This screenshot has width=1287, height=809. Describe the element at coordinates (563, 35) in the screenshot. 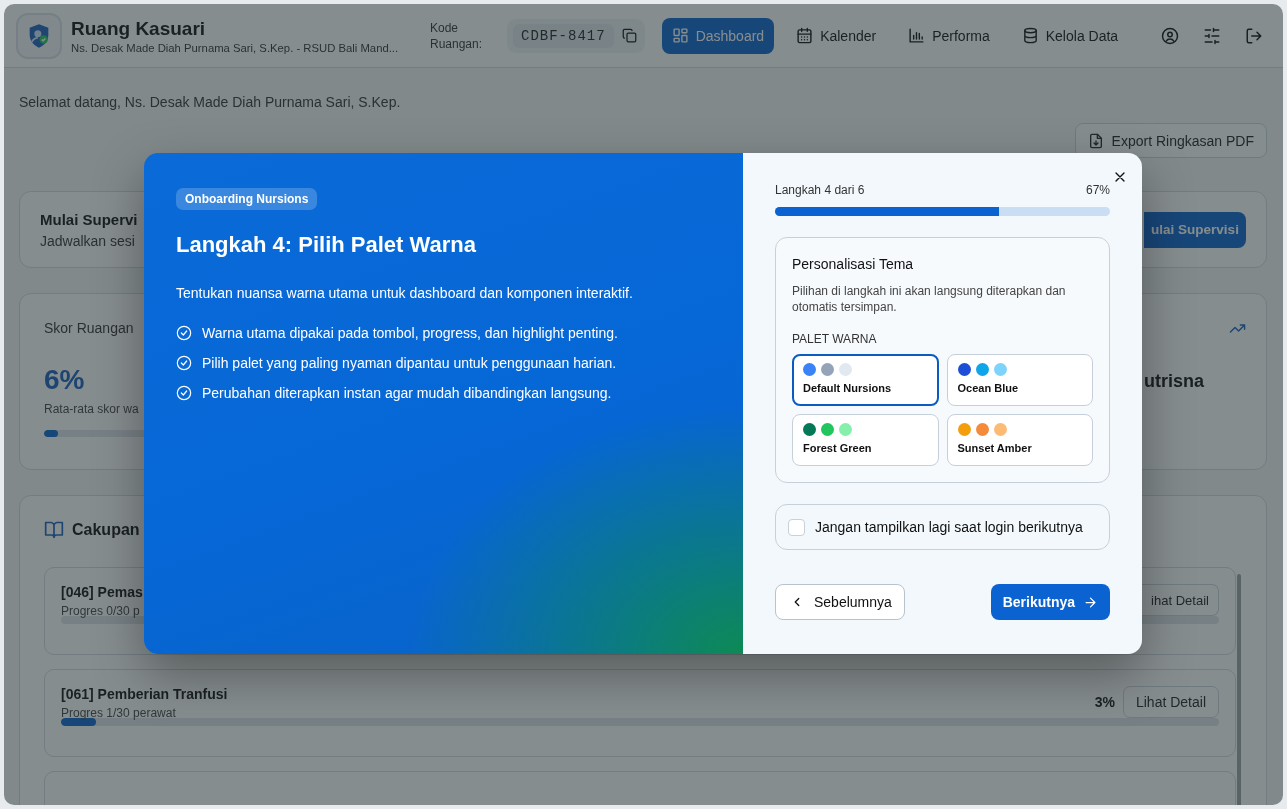

I see `room-code: CDBF-8417` at that location.